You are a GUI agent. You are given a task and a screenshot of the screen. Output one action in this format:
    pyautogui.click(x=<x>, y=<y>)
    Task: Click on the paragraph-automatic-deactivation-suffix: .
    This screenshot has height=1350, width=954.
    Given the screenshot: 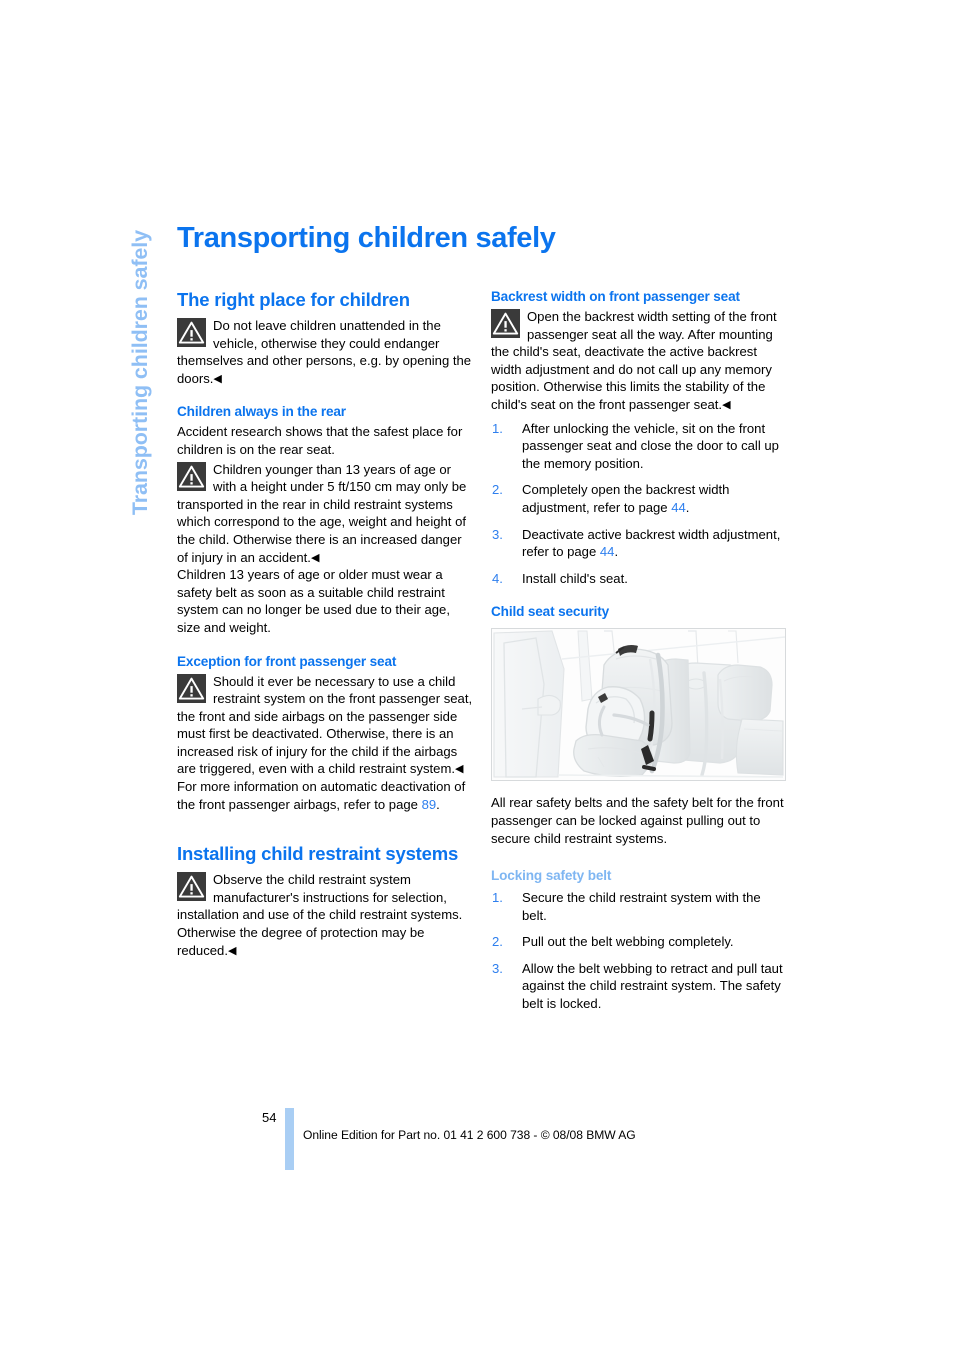 What is the action you would take?
    pyautogui.click(x=438, y=804)
    